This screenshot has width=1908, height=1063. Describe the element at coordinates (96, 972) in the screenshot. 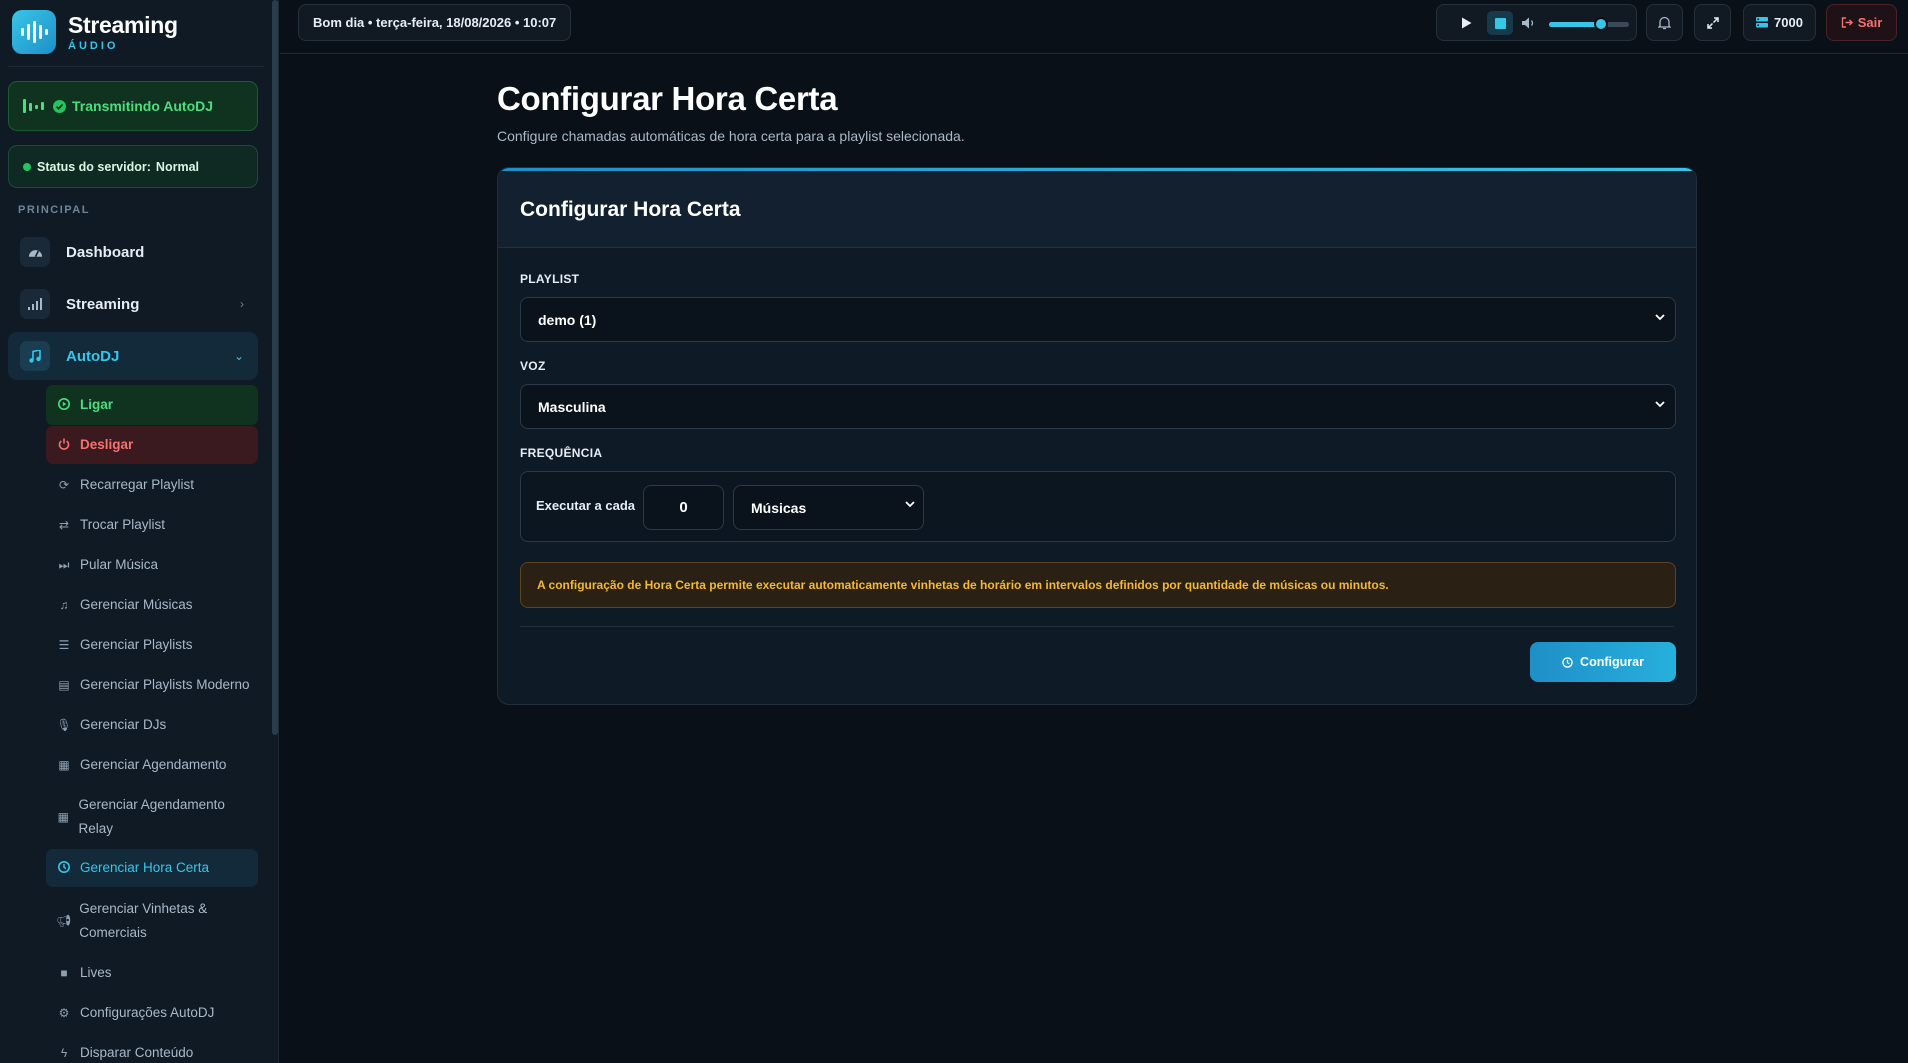

I see `submenu-label: Lives` at that location.